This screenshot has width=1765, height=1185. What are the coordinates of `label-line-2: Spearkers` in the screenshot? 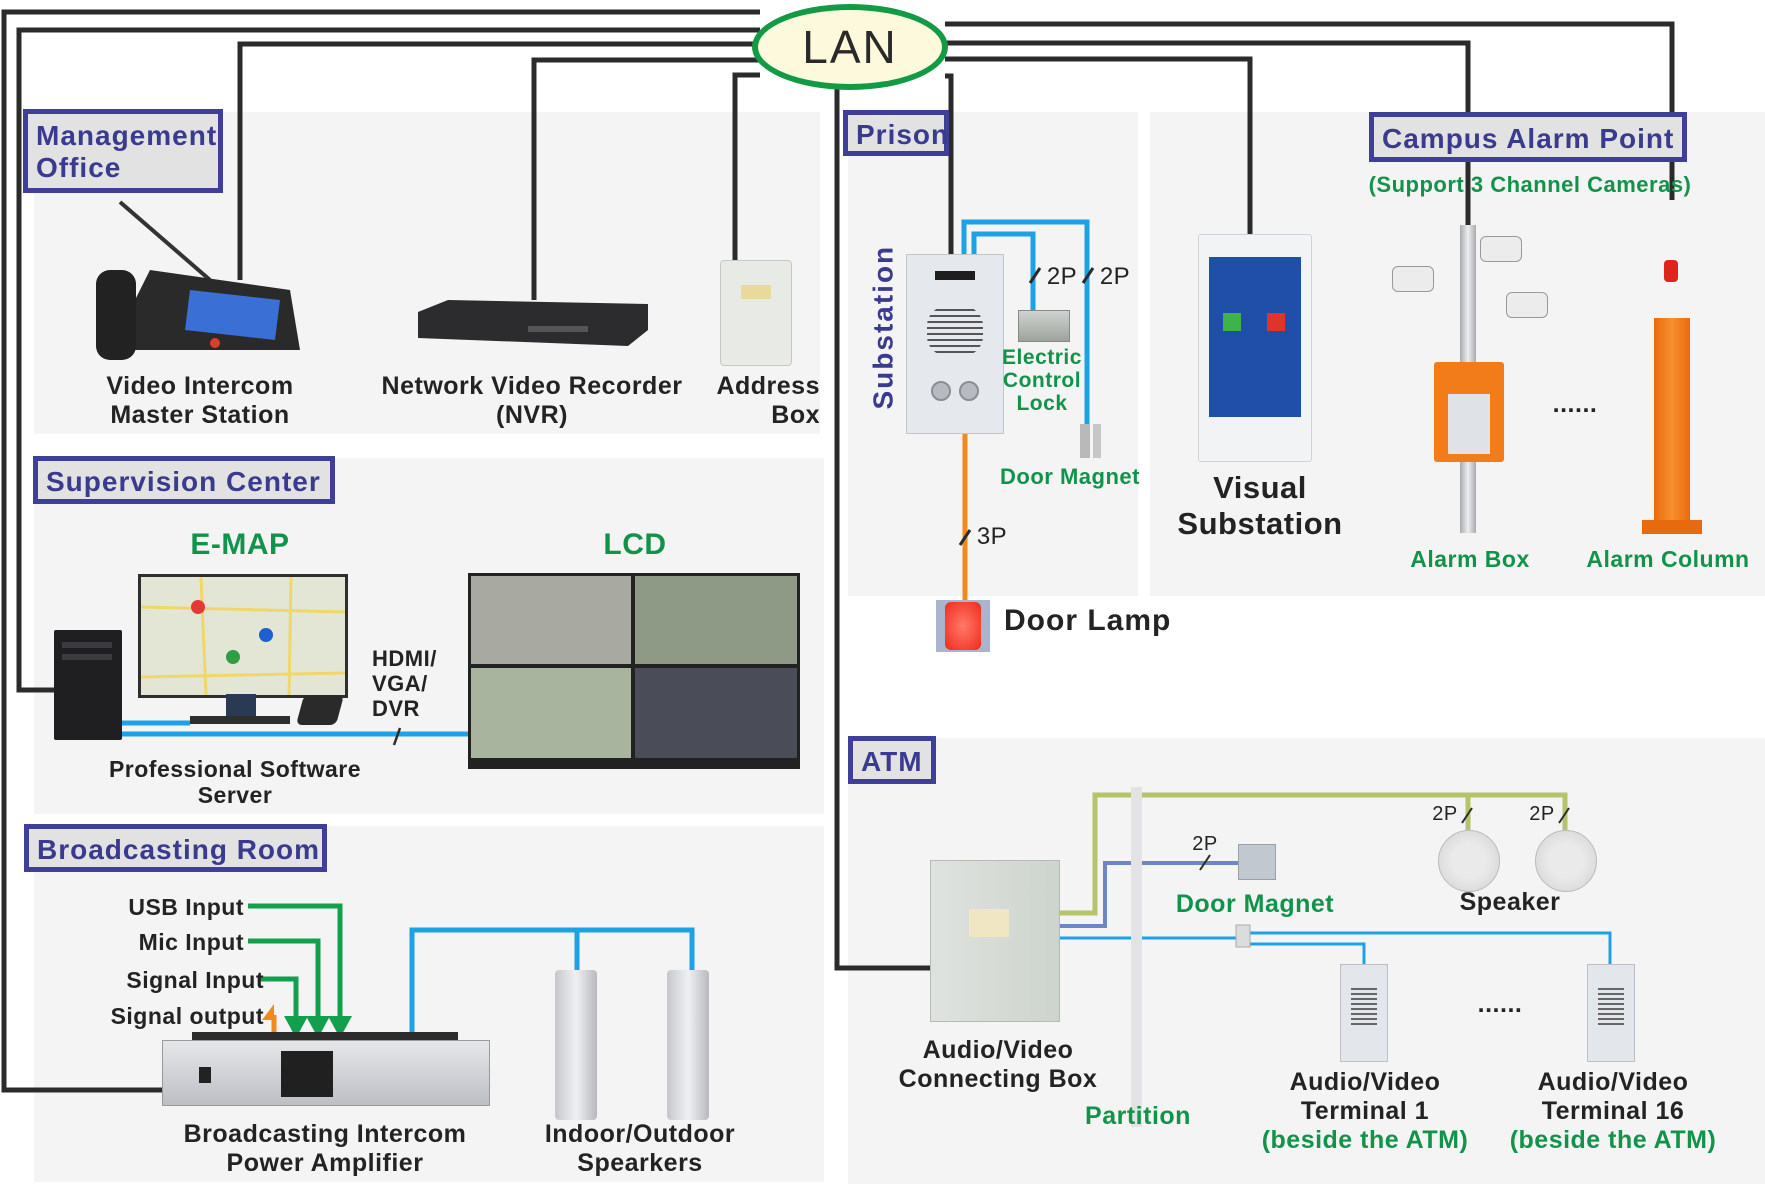 It's located at (640, 1163).